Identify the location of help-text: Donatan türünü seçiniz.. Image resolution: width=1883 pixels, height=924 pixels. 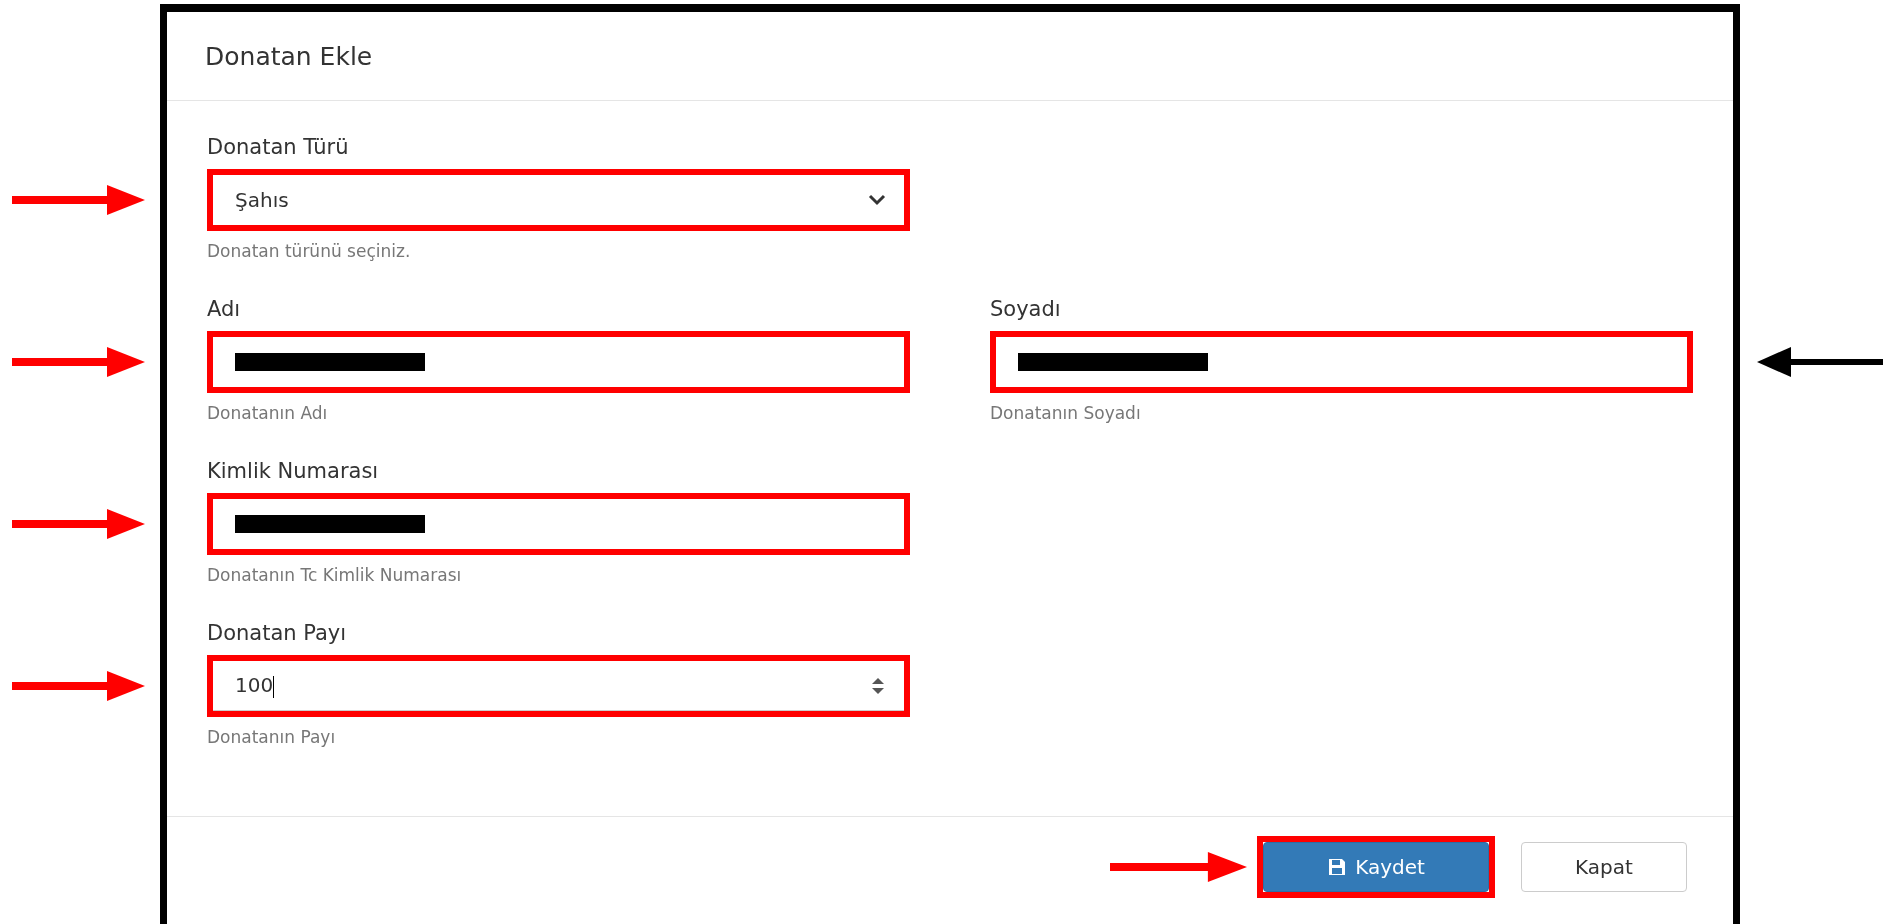
(309, 251).